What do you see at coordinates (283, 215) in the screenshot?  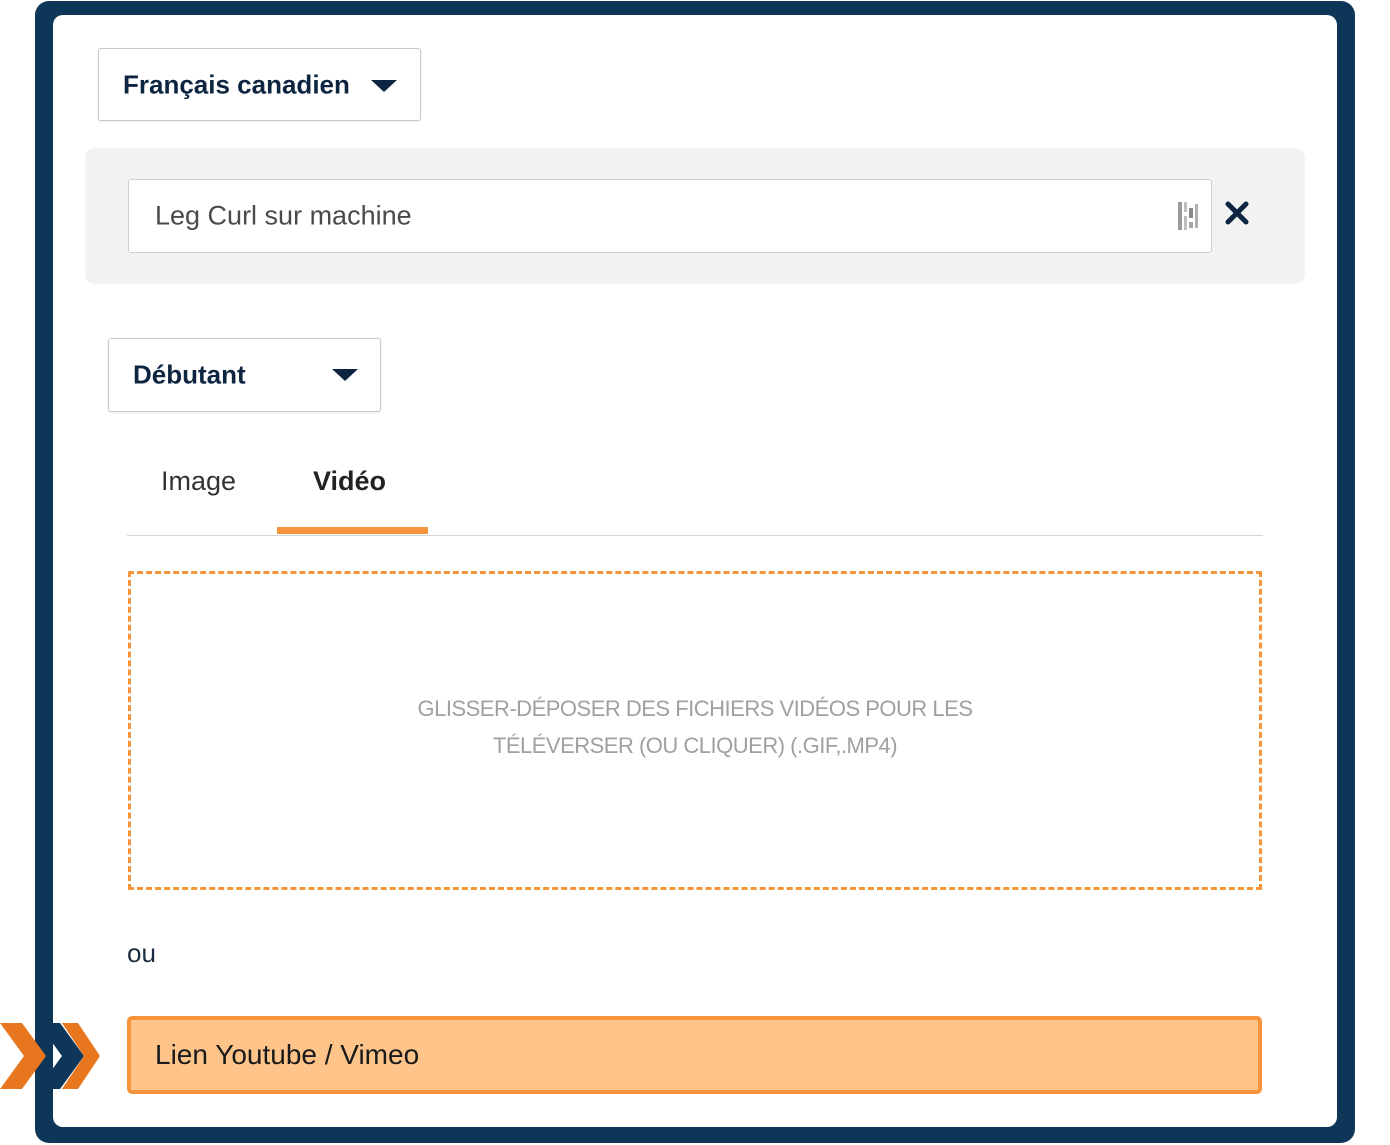 I see `exercise-name-value: Leg Curl sur machine` at bounding box center [283, 215].